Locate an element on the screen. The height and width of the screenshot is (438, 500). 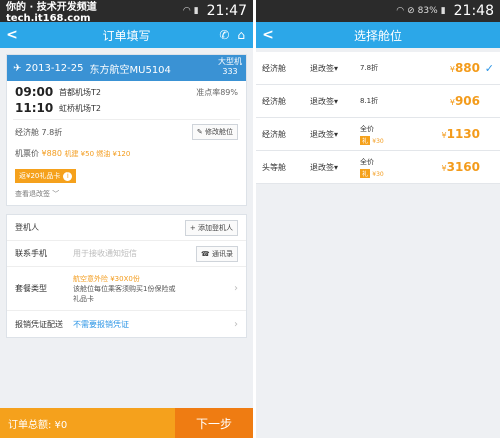
package-insurance: 航空意外险 ¥30X0份 is located at coordinates (106, 278).